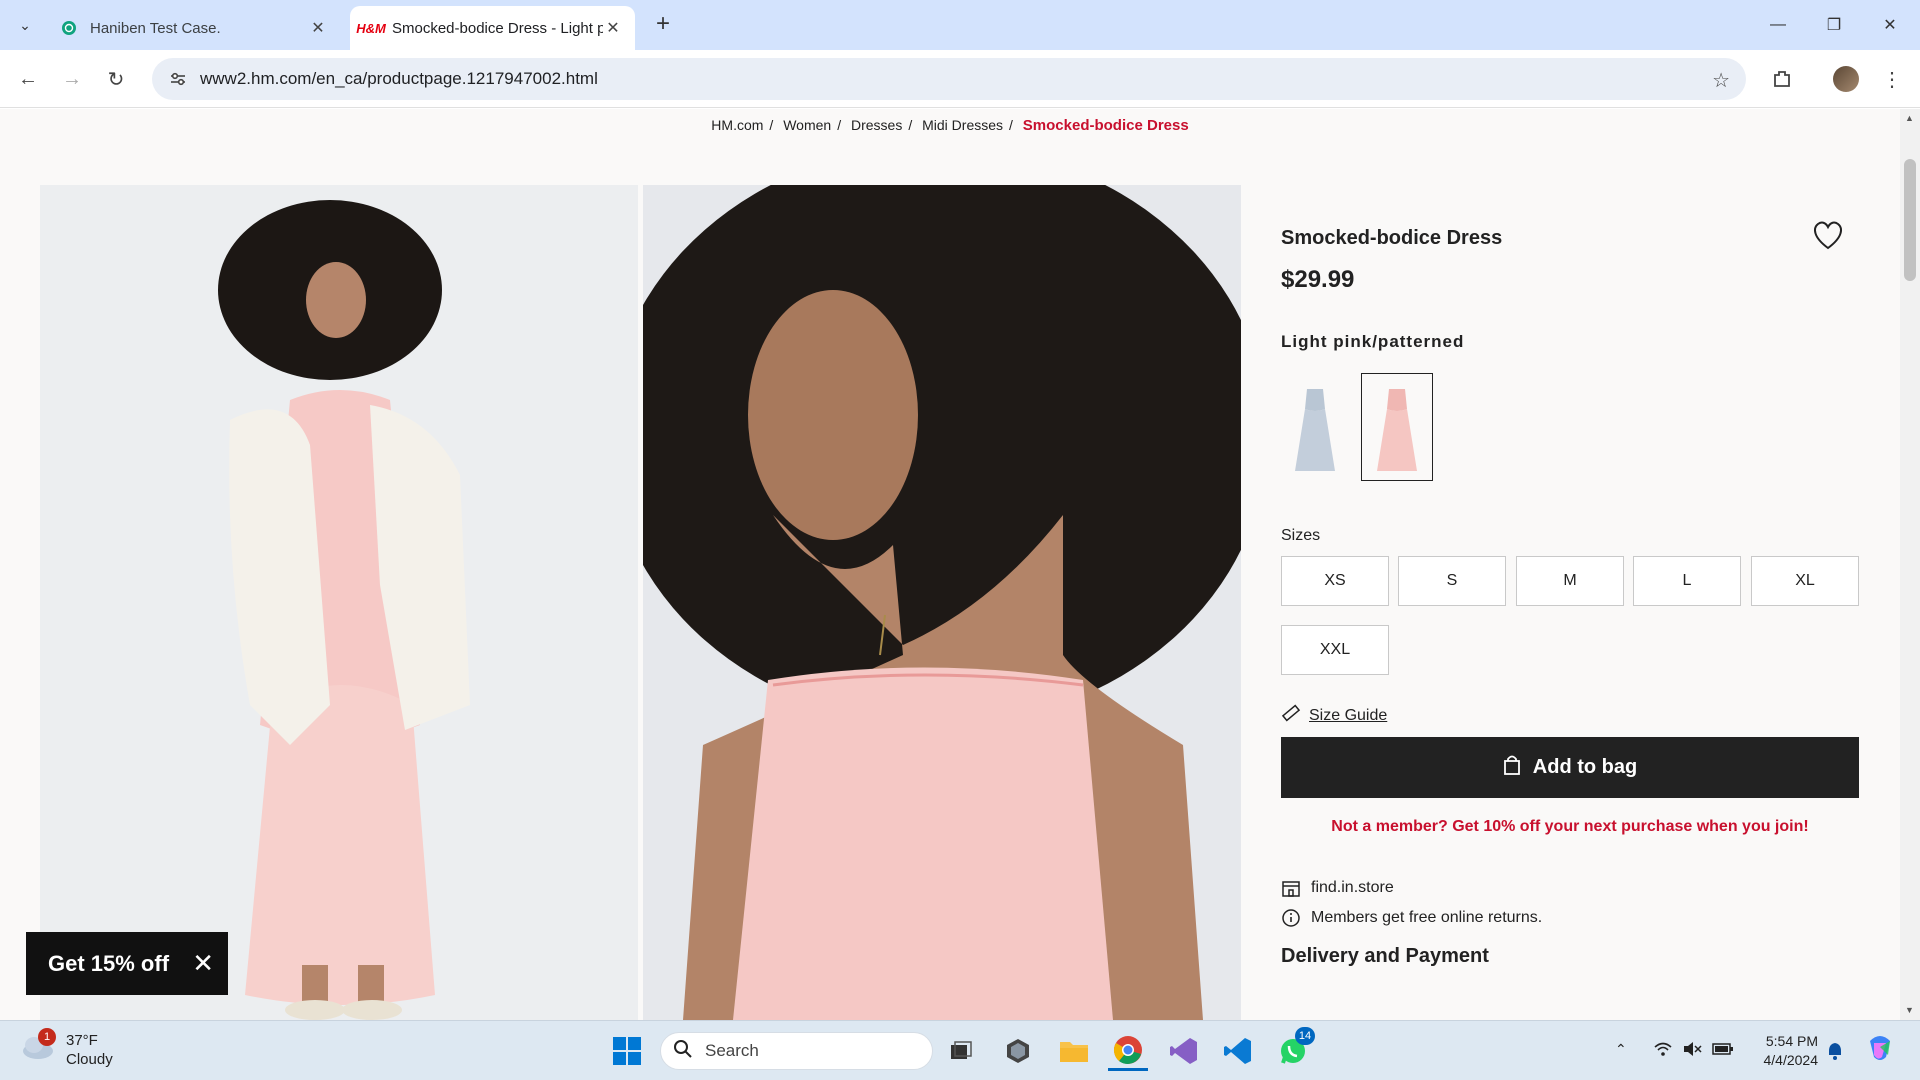  I want to click on tab-title: Smocked-bodice Dress - Light p, so click(497, 28).